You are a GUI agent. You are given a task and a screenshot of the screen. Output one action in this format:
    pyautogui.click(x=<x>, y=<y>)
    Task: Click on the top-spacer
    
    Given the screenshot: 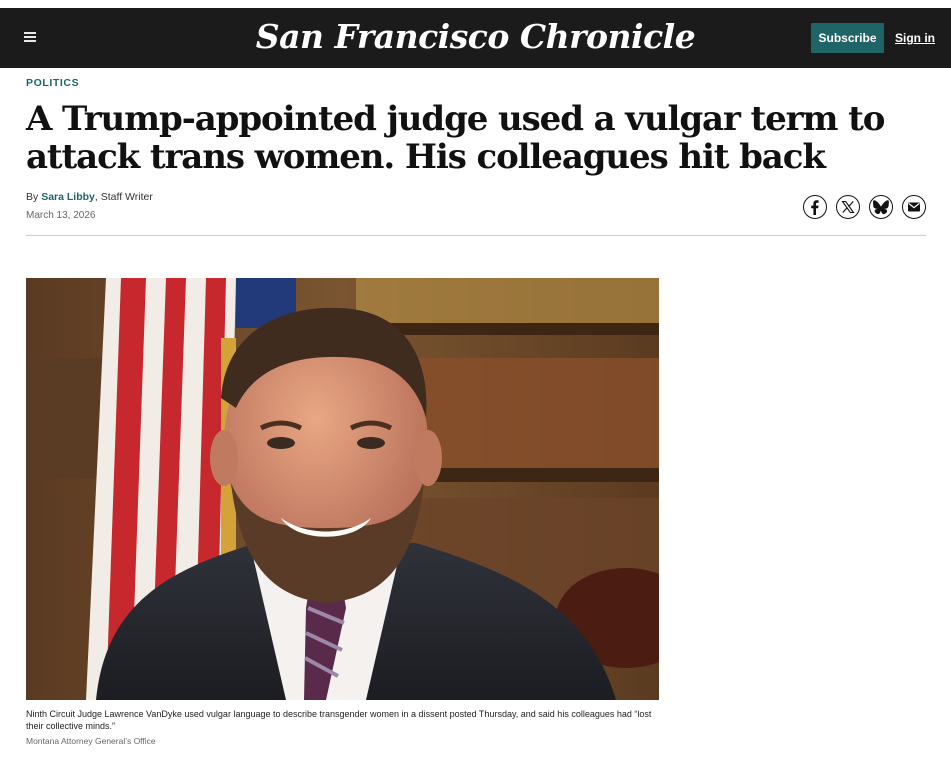 What is the action you would take?
    pyautogui.click(x=475, y=4)
    